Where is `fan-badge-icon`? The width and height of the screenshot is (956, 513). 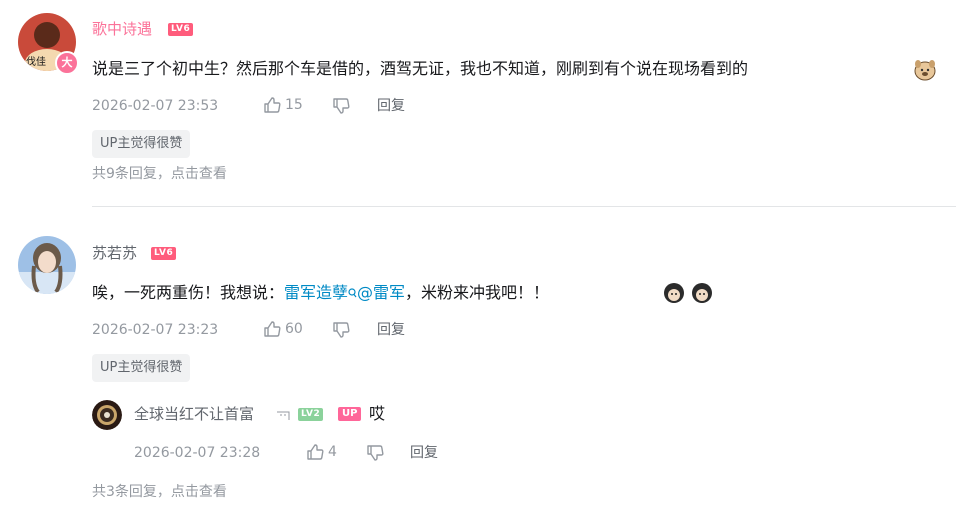
fan-badge-icon is located at coordinates (283, 415).